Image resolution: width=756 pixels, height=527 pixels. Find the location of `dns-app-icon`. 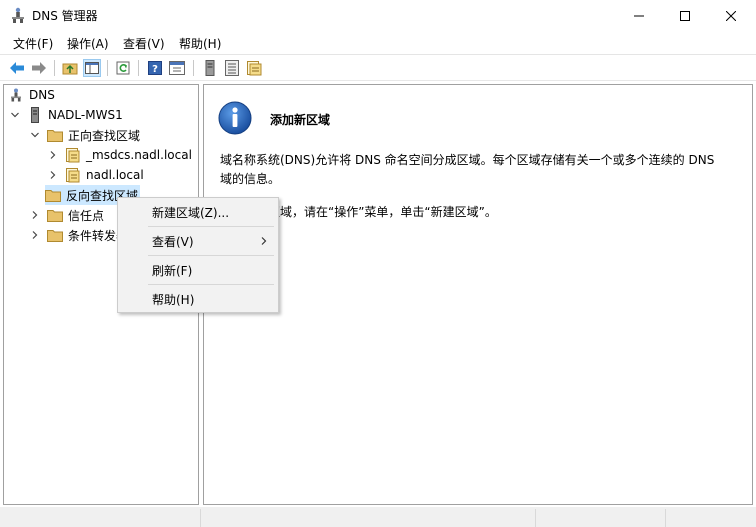

dns-app-icon is located at coordinates (18, 15).